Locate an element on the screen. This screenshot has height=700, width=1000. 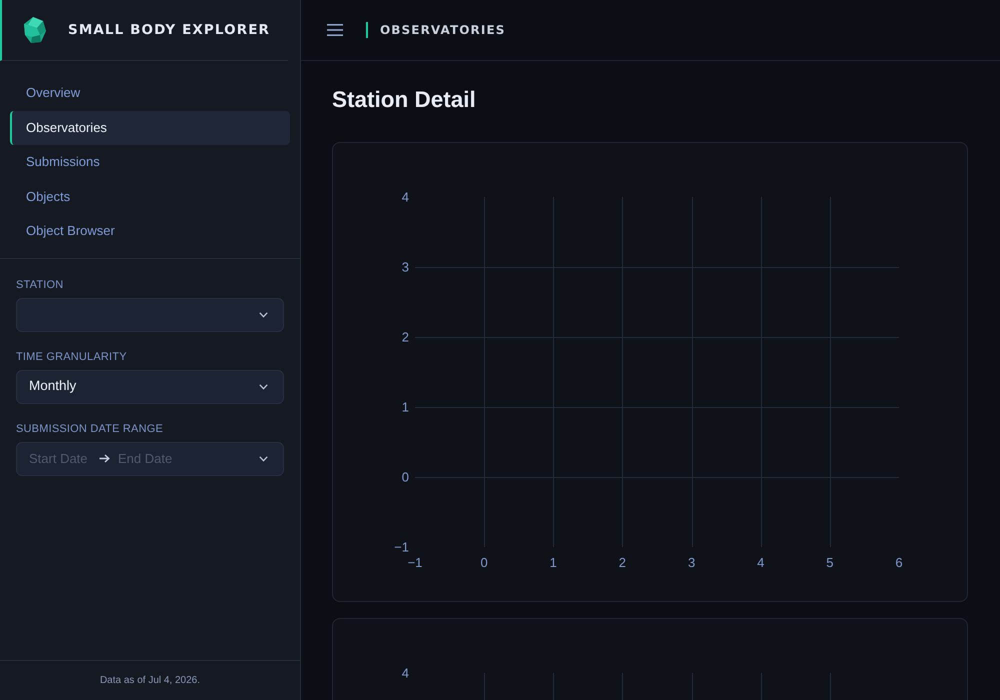
gem-icon is located at coordinates (35, 30).